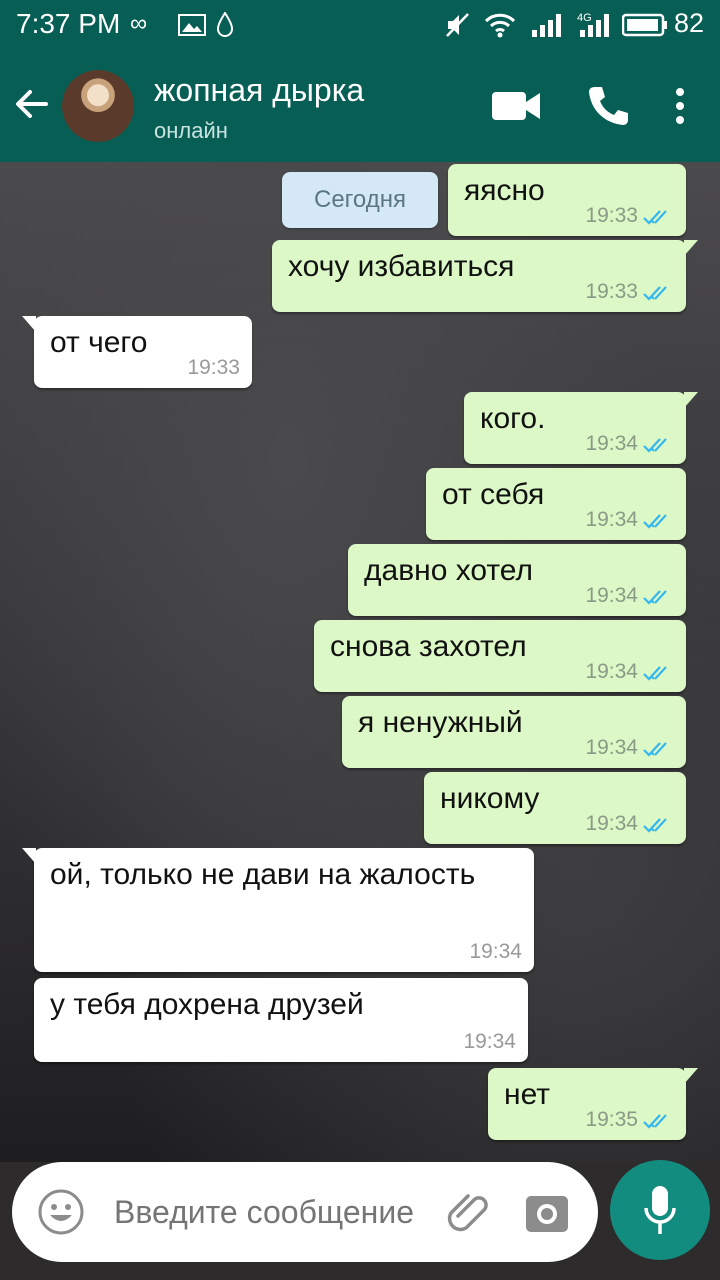 The width and height of the screenshot is (720, 1280). What do you see at coordinates (581, 428) in the screenshot?
I see `message-bubble: кого. 19:34` at bounding box center [581, 428].